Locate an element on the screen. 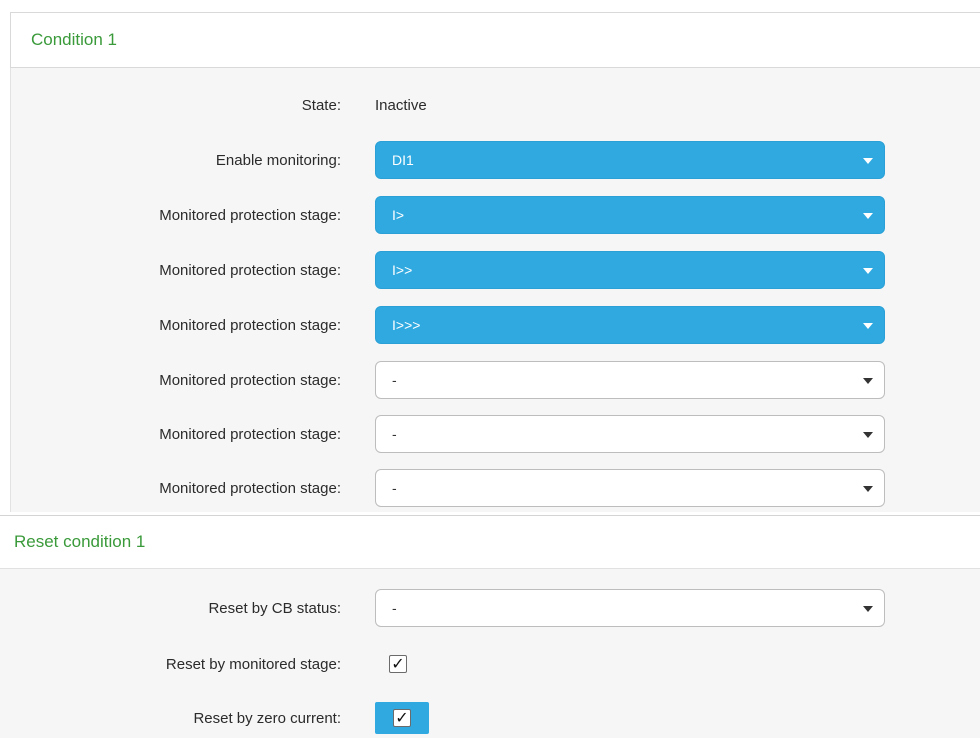 This screenshot has height=738, width=980. state-row: State: Inactive is located at coordinates (490, 105).